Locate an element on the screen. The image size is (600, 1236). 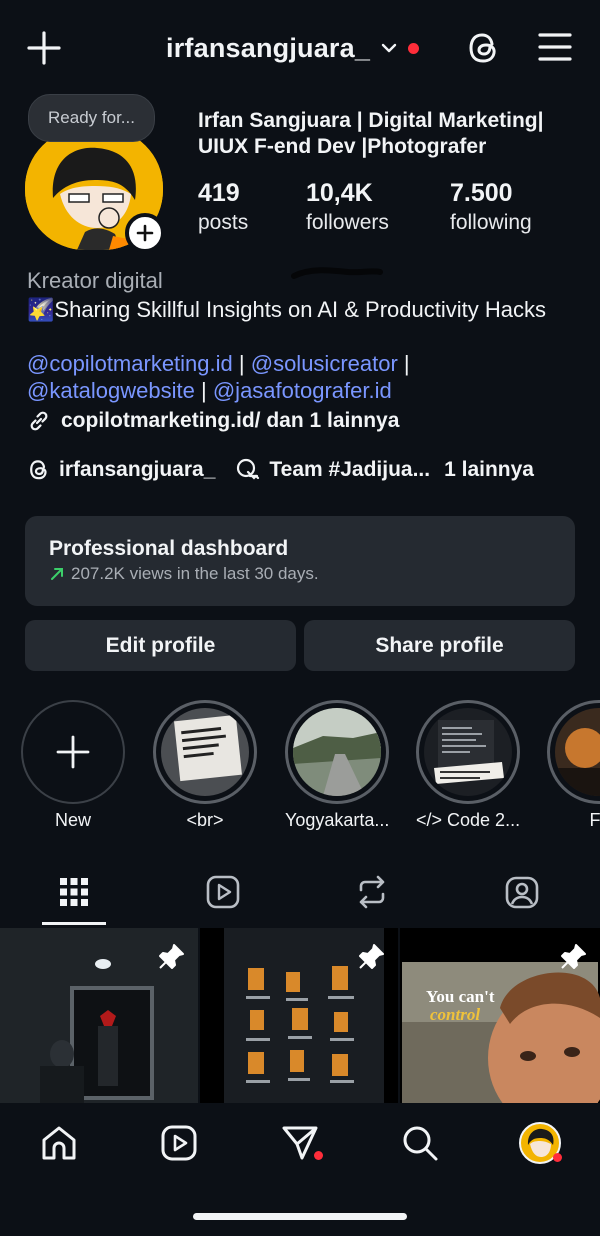
home-indicator is located at coordinates (300, 1216).